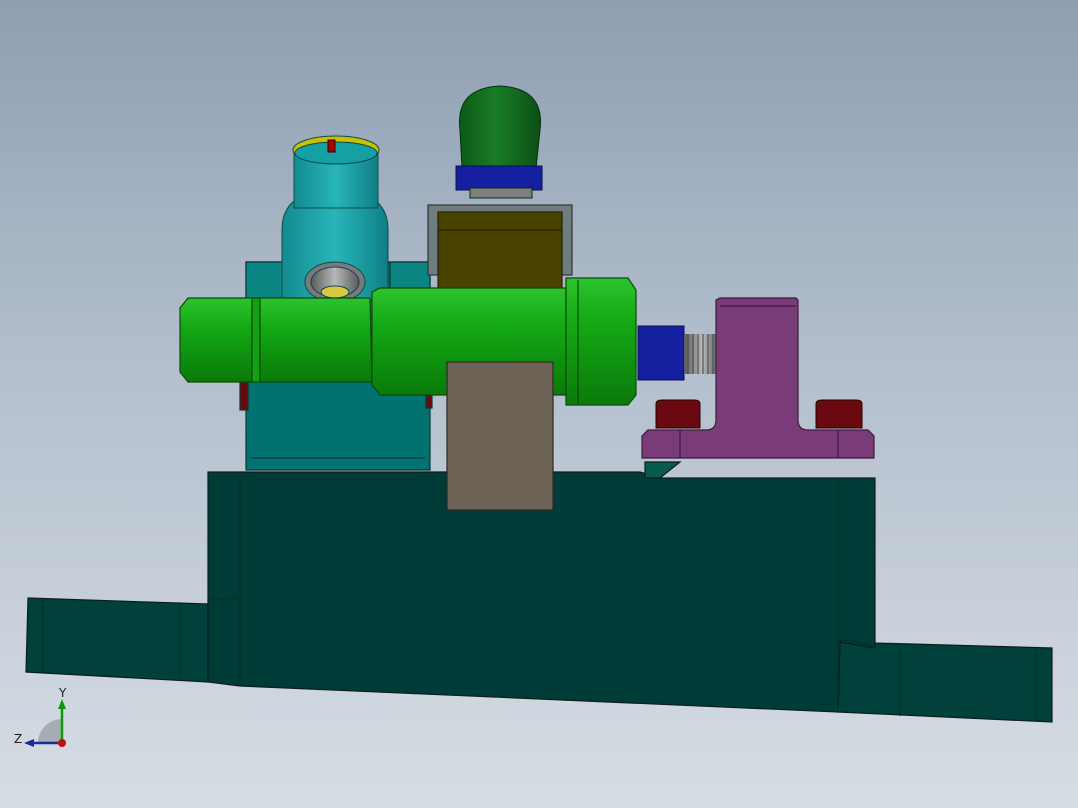 The height and width of the screenshot is (808, 1078). What do you see at coordinates (62, 693) in the screenshot?
I see `y-axis-label: Y` at bounding box center [62, 693].